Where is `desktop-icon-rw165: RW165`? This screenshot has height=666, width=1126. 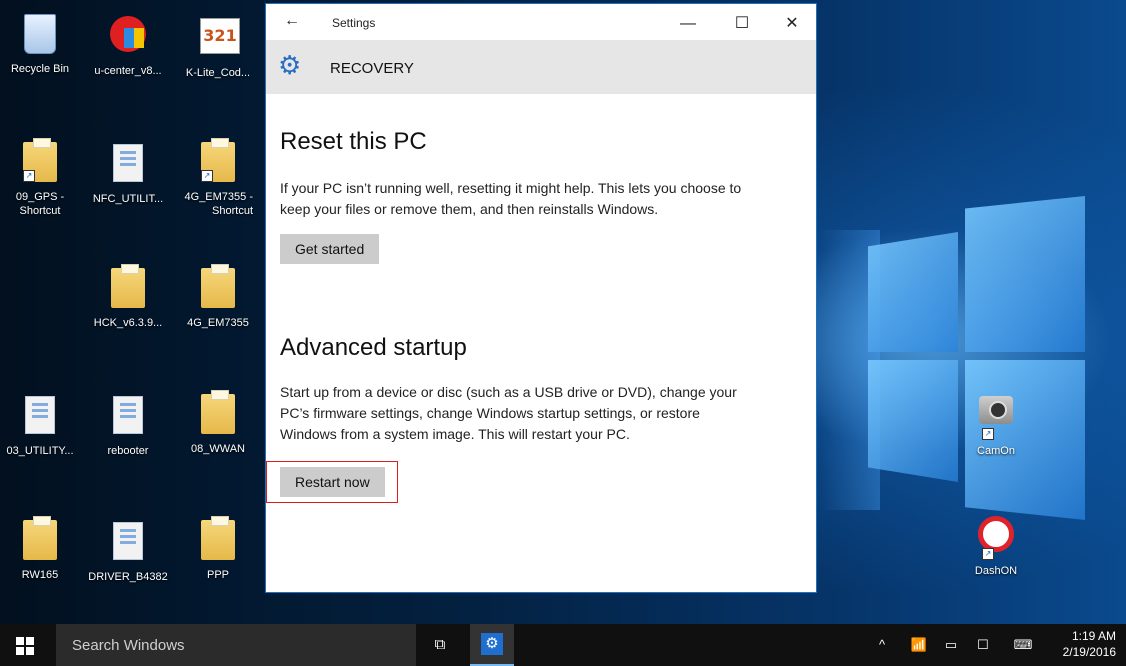
desktop-icon-rw165: RW165 is located at coordinates (41, 549).